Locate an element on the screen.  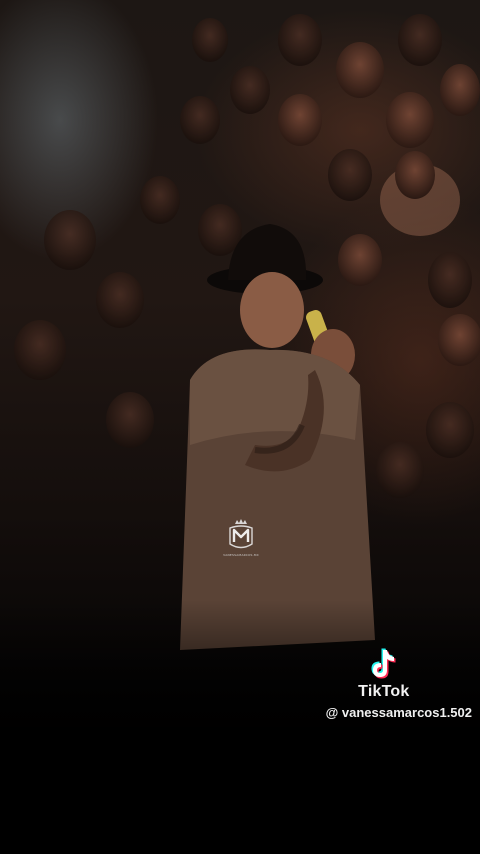
tiktok-brand-label: TikTok is located at coordinates (384, 691).